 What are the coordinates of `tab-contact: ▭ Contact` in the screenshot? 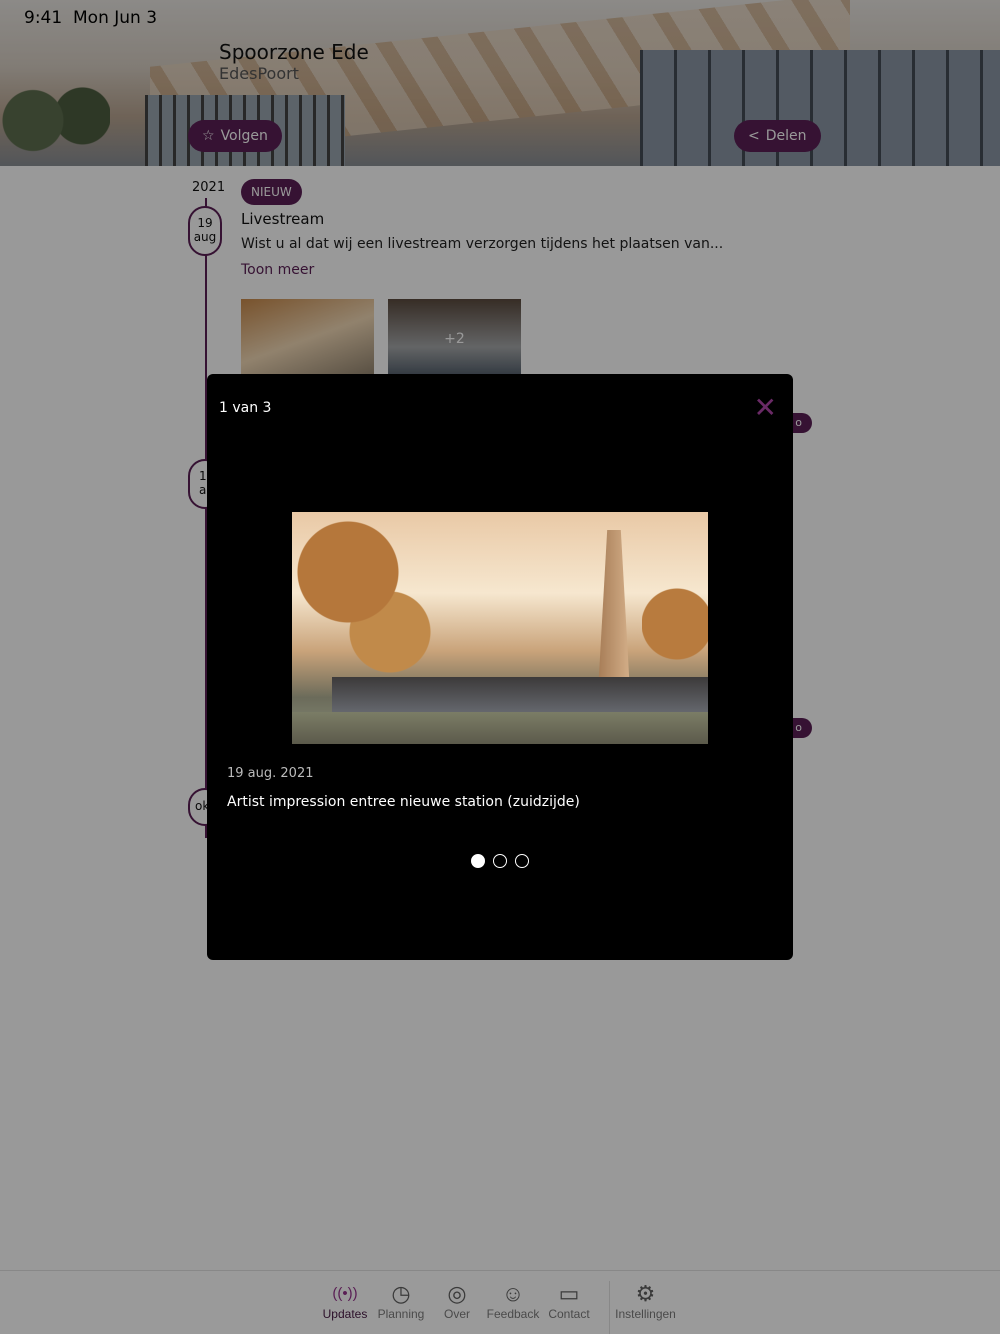 It's located at (569, 1307).